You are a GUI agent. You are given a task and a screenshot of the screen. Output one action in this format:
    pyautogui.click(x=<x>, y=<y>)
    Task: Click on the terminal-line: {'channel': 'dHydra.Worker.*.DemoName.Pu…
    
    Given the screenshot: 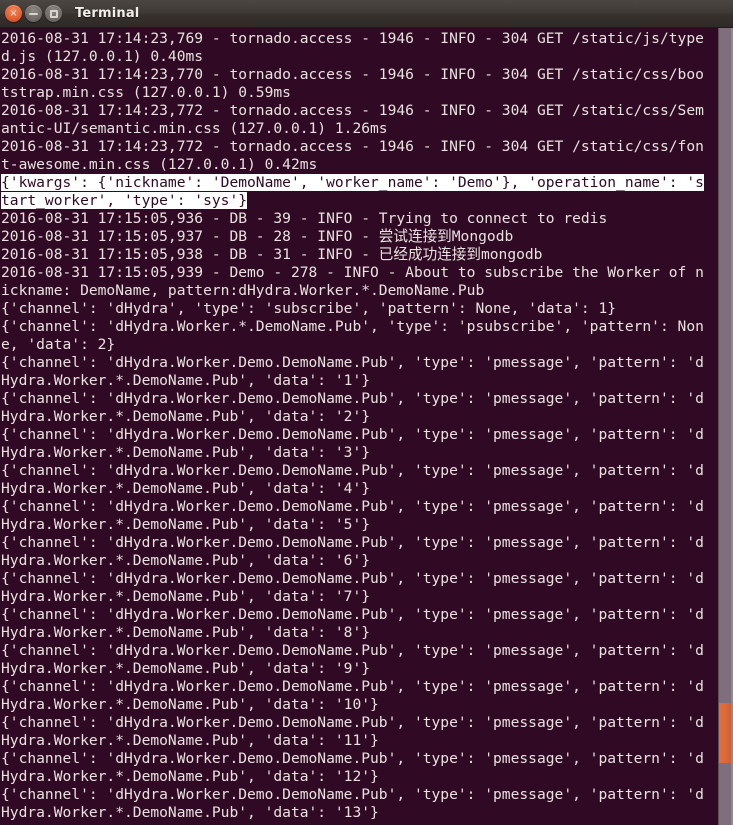 What is the action you would take?
    pyautogui.click(x=352, y=326)
    